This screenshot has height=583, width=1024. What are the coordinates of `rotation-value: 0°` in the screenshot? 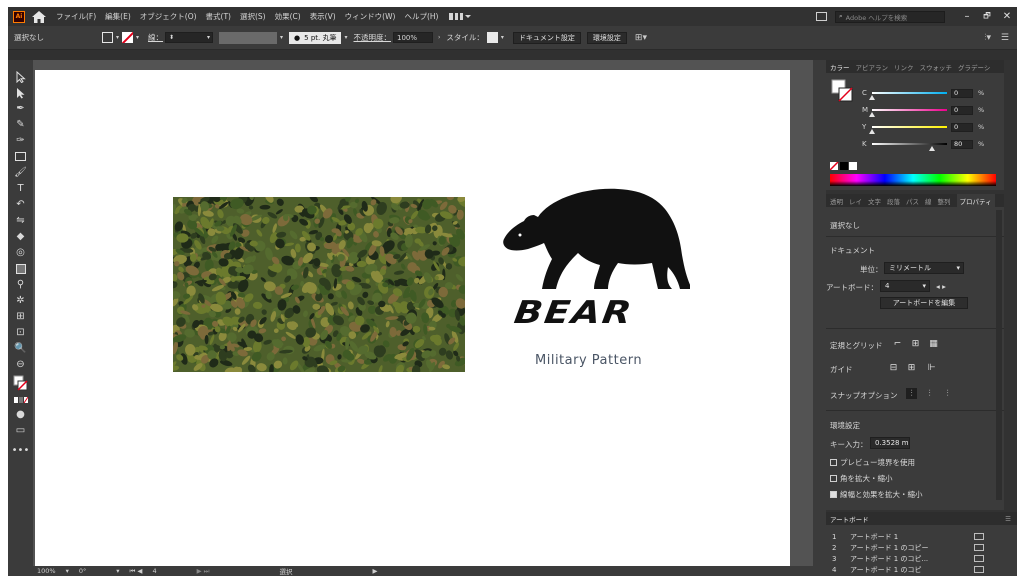 It's located at (82, 571).